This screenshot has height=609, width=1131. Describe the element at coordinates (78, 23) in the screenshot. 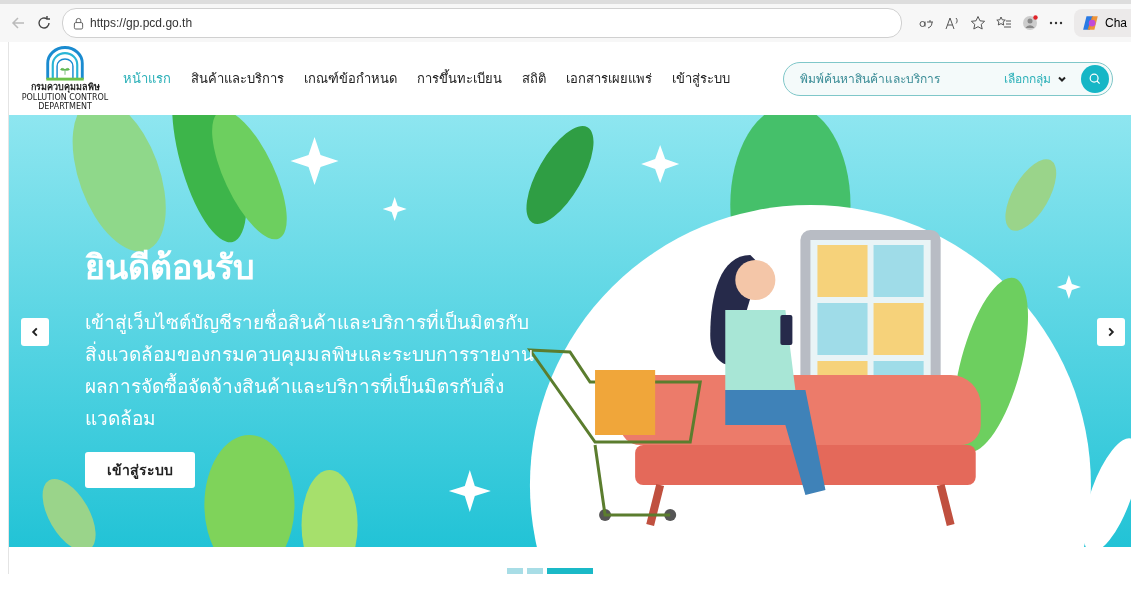

I see `lock-icon` at that location.